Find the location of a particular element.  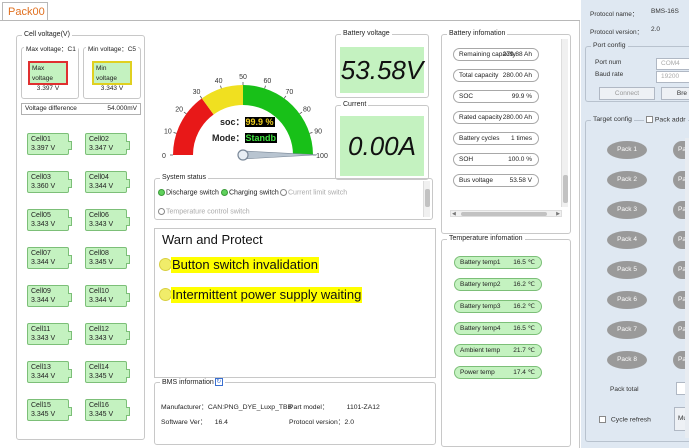

max-voltage-box-title: Max voltage is located at coordinates (42, 73).